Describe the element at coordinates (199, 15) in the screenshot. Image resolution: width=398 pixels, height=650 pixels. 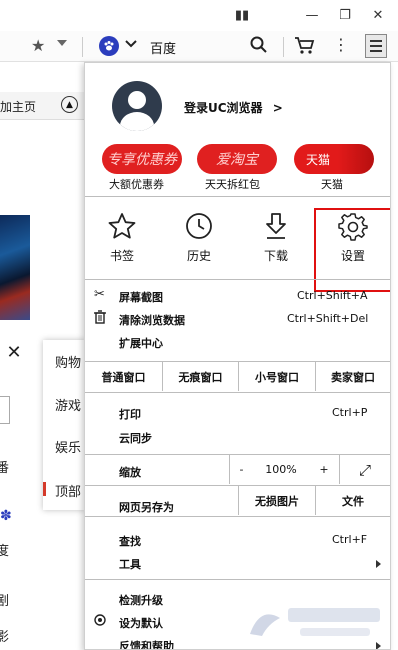
I see `title-bar: ▮▮ — ❐ ✕` at that location.